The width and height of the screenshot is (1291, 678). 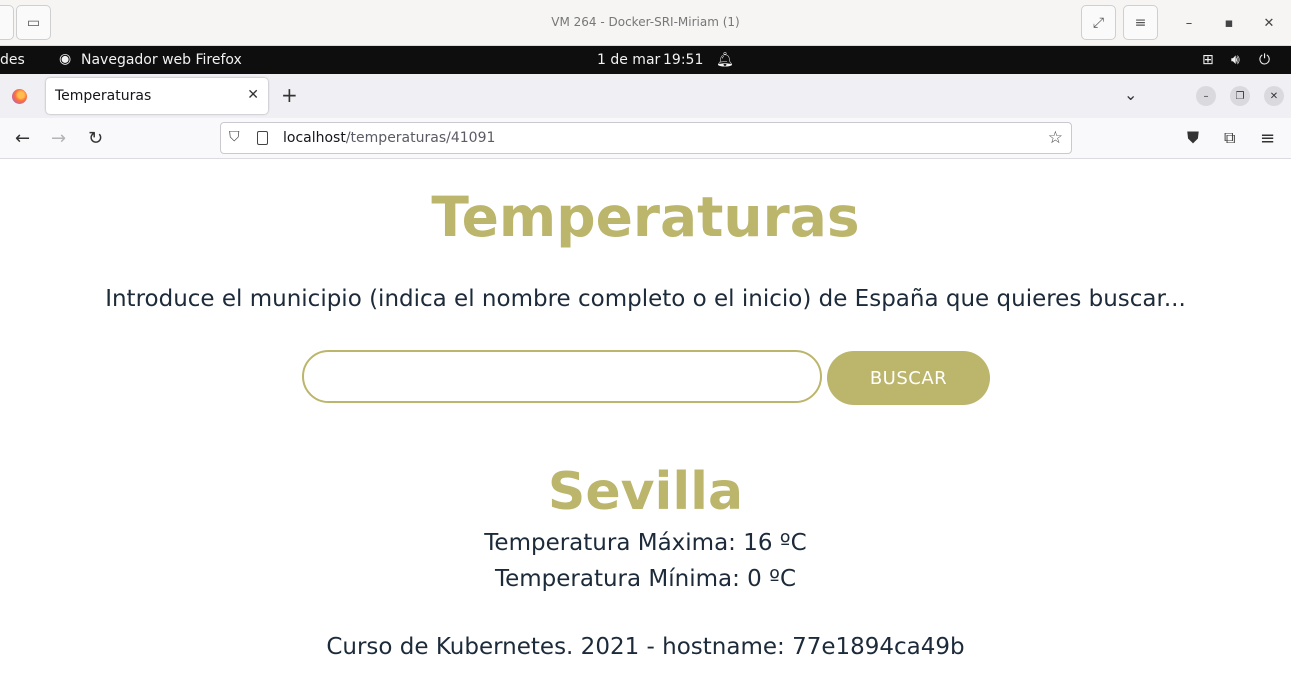 What do you see at coordinates (725, 60) in the screenshot?
I see `bell-icon: 🔔︎` at bounding box center [725, 60].